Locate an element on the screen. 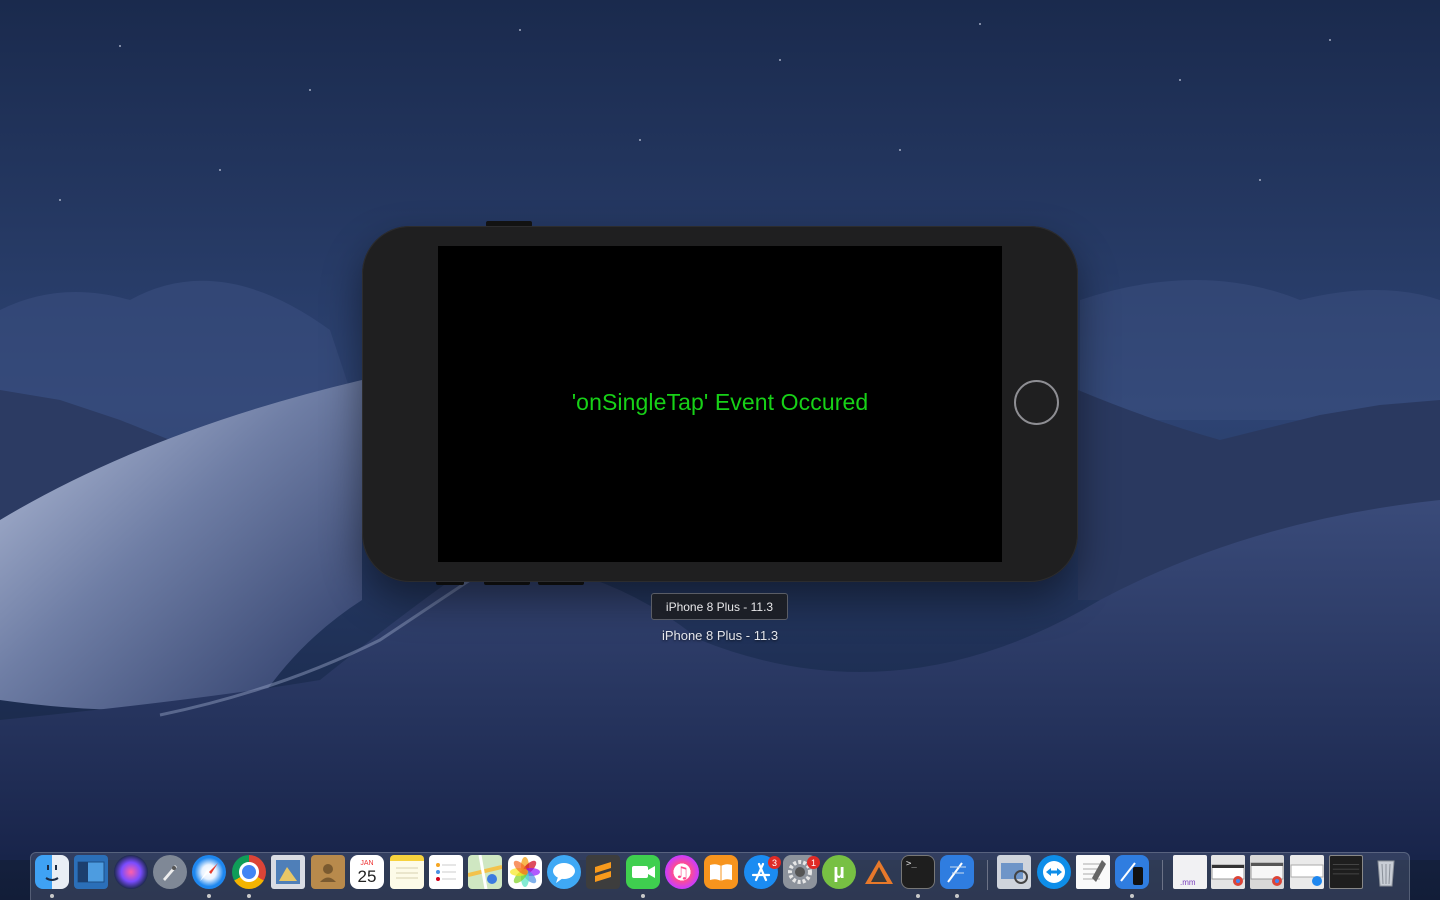 The image size is (1440, 900). calendar-icon: JAN 25 is located at coordinates (367, 872).